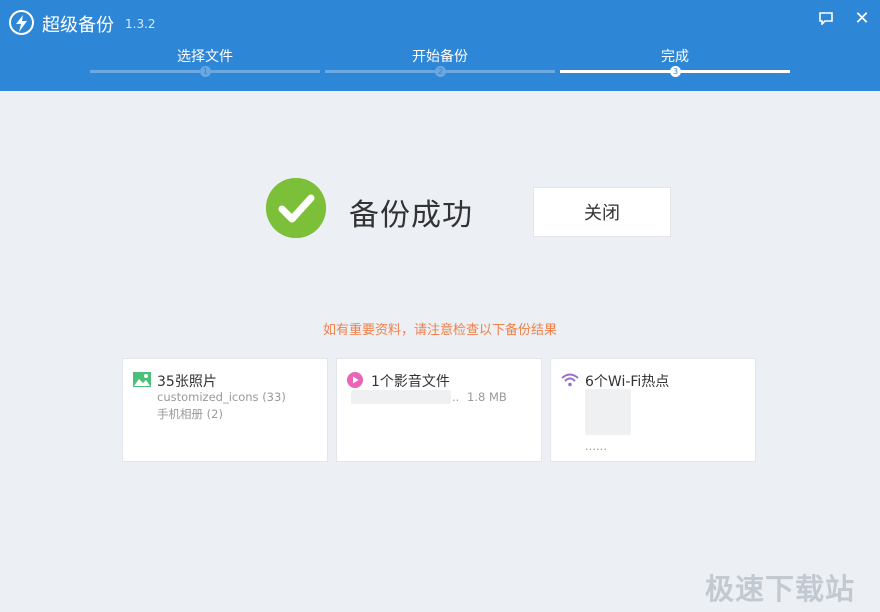  What do you see at coordinates (78, 25) in the screenshot?
I see `app-title: 超级备份` at bounding box center [78, 25].